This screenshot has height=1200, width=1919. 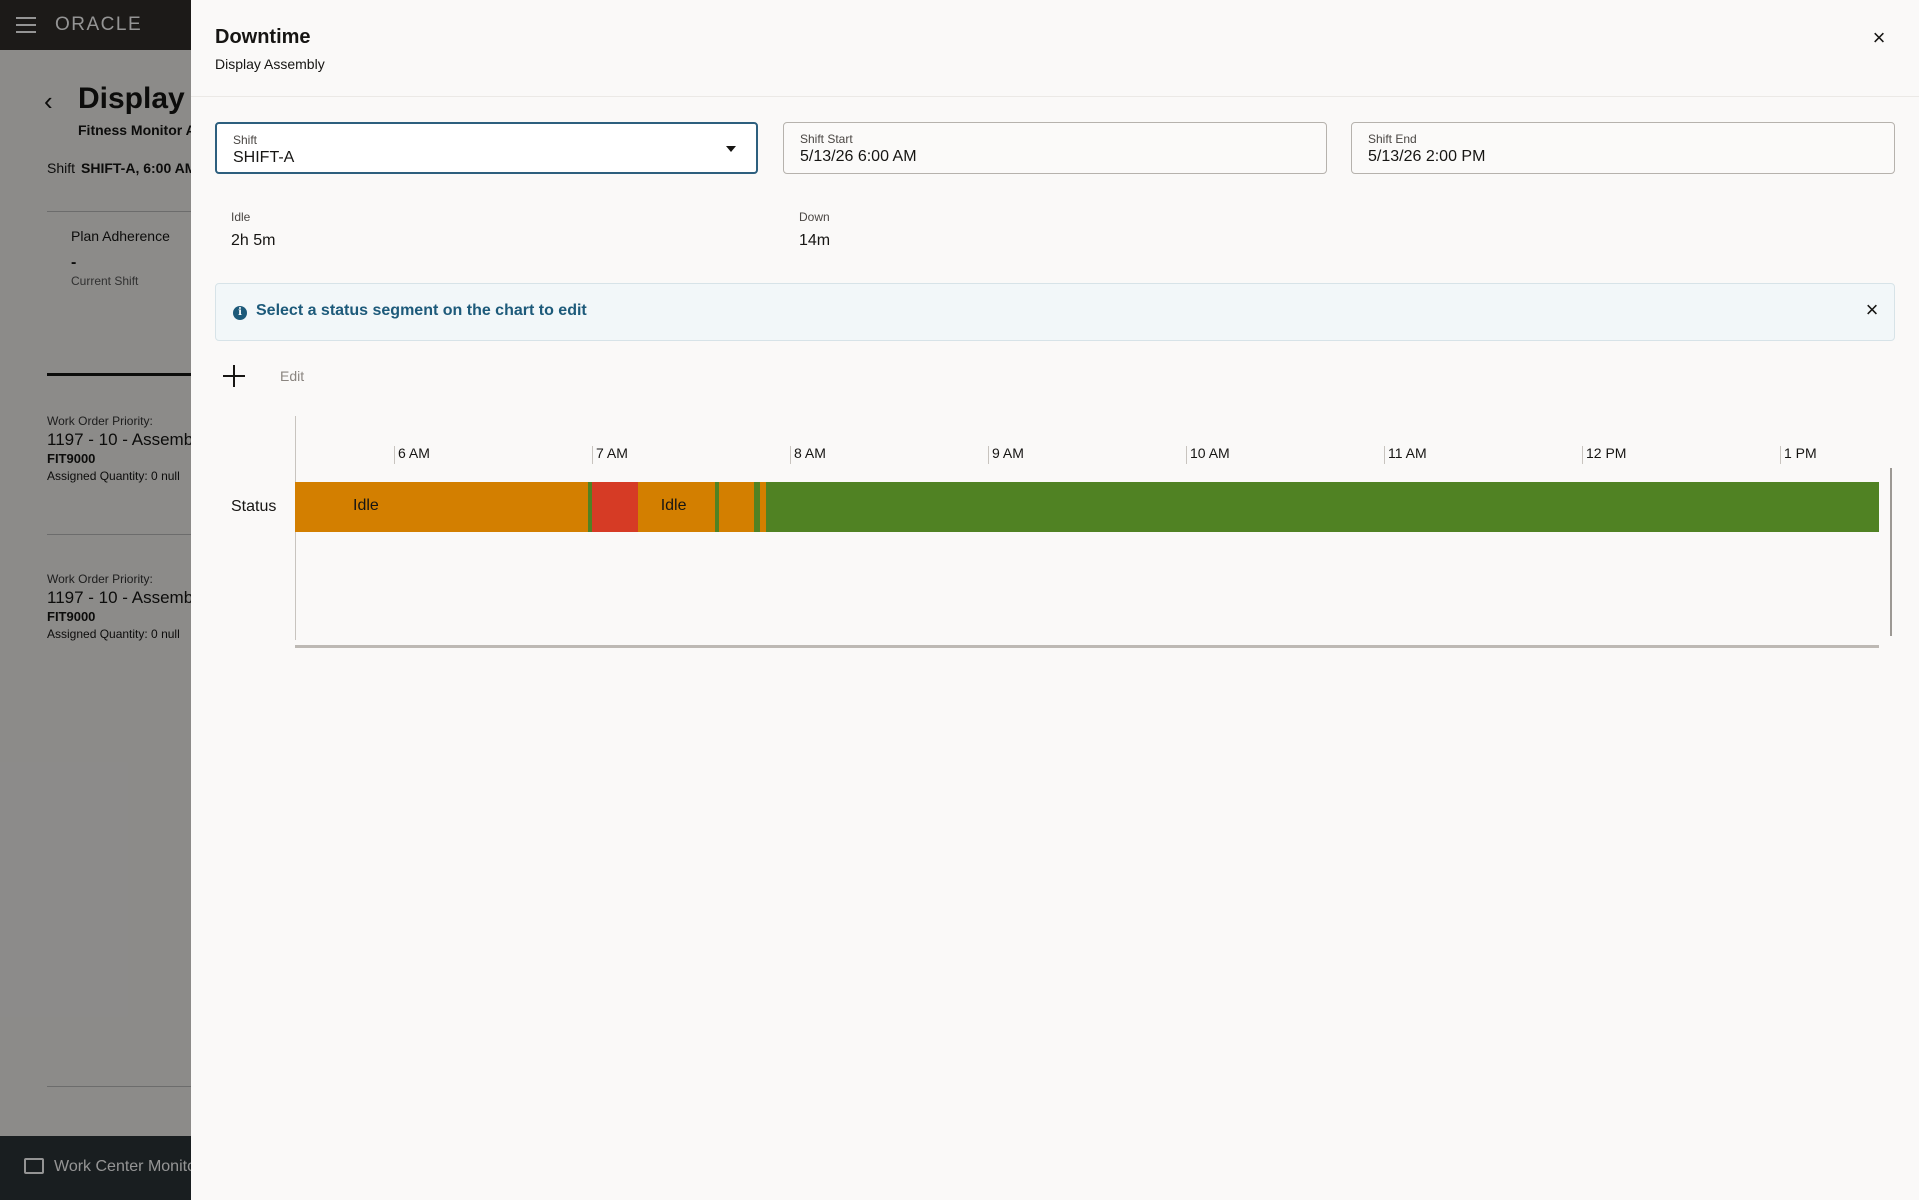 I want to click on x-tick-label: 7 AM, so click(x=612, y=453).